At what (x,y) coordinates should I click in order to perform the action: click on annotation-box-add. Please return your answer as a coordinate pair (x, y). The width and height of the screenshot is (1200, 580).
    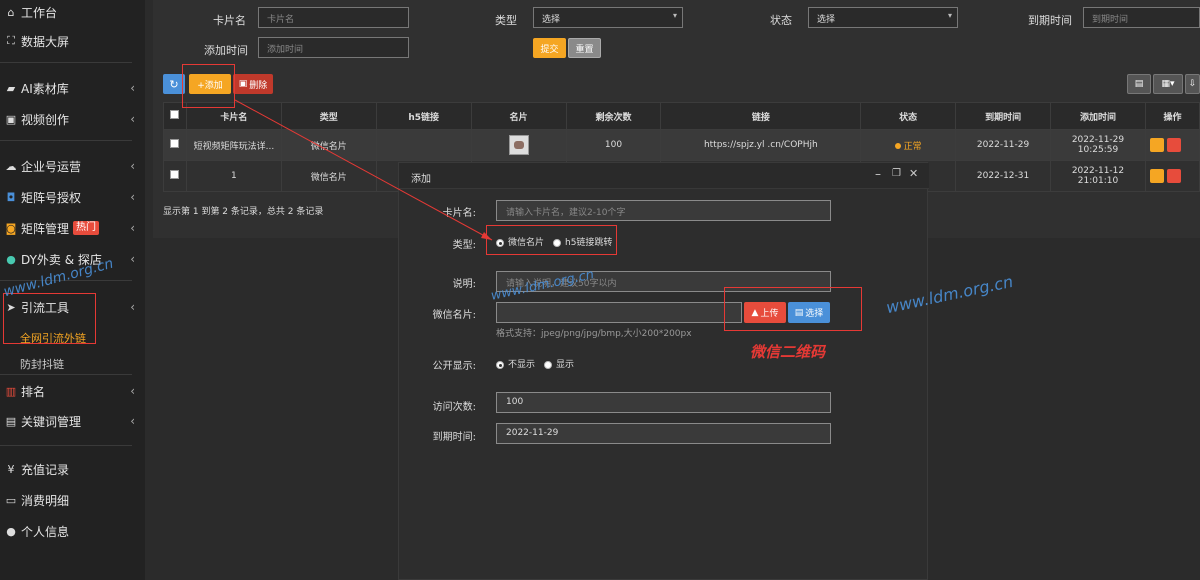
    Looking at the image, I should click on (208, 86).